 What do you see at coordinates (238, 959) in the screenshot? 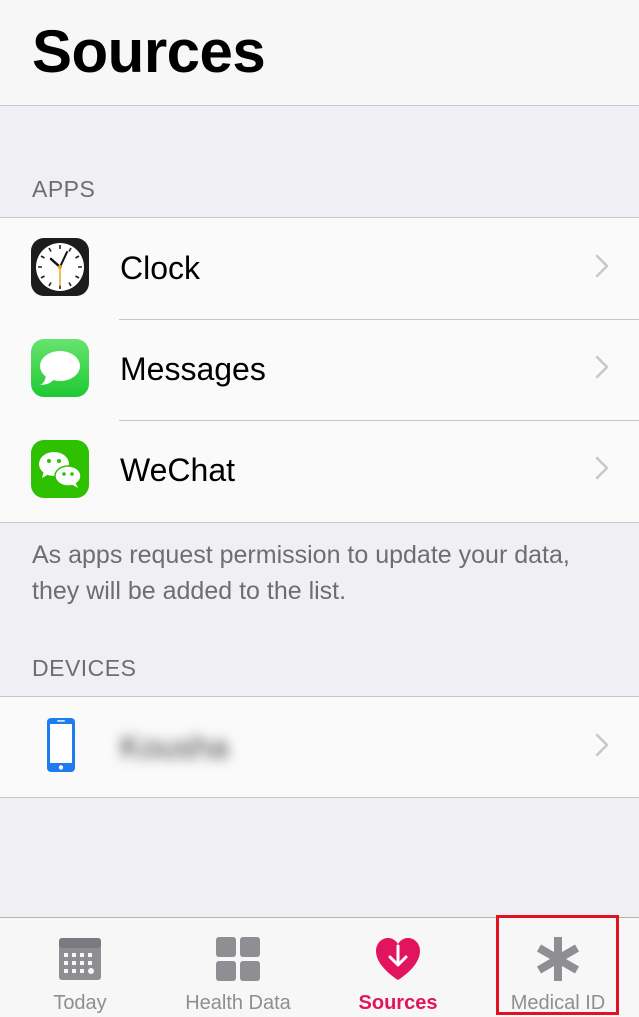
I see `grid-icon` at bounding box center [238, 959].